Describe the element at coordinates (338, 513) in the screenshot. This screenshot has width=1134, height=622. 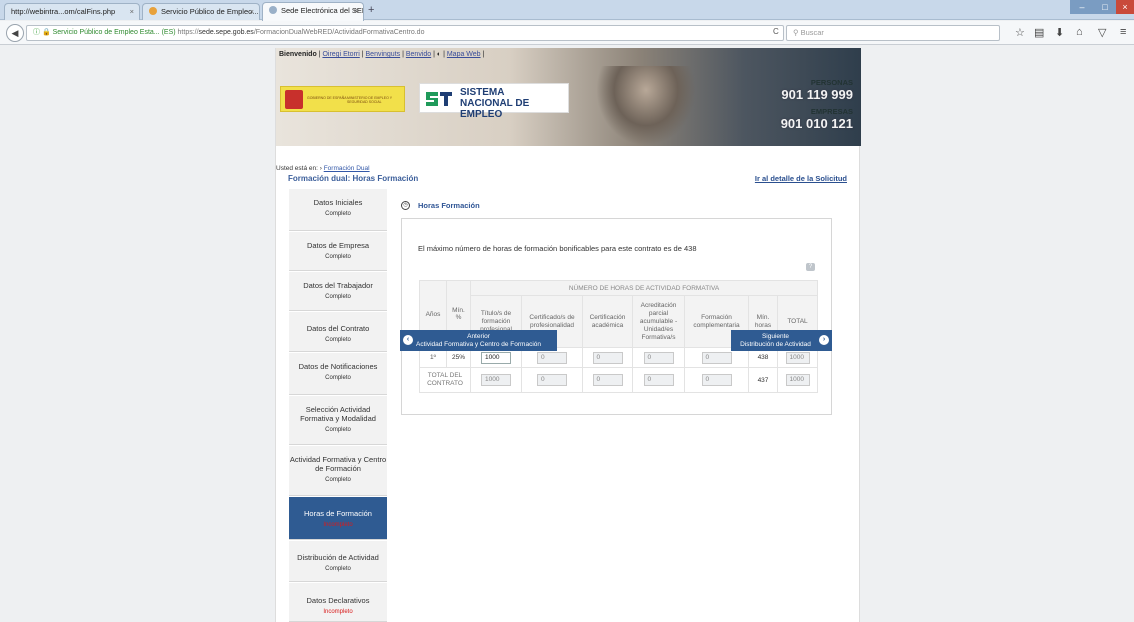
I see `sidebar-item-label: Horas de Formación` at that location.